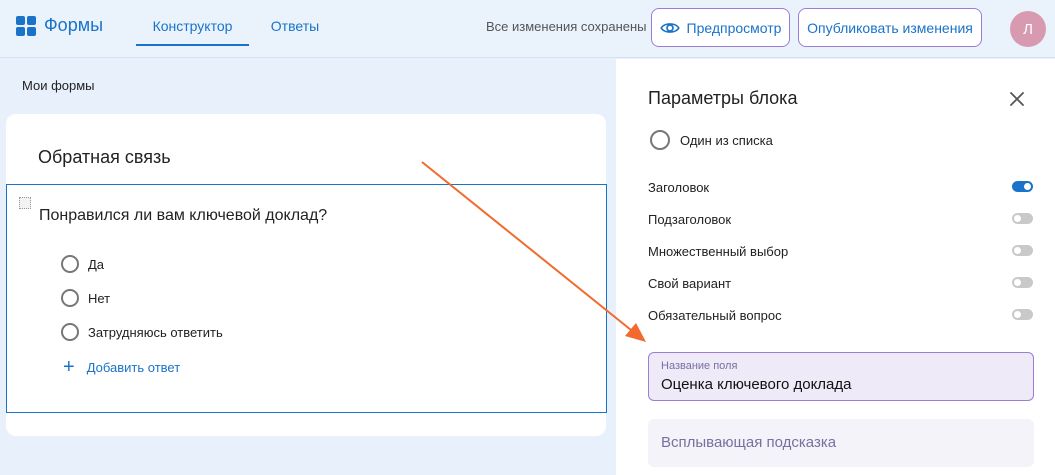  I want to click on question-text: Понравился ли вам ключевой доклад?, so click(183, 216).